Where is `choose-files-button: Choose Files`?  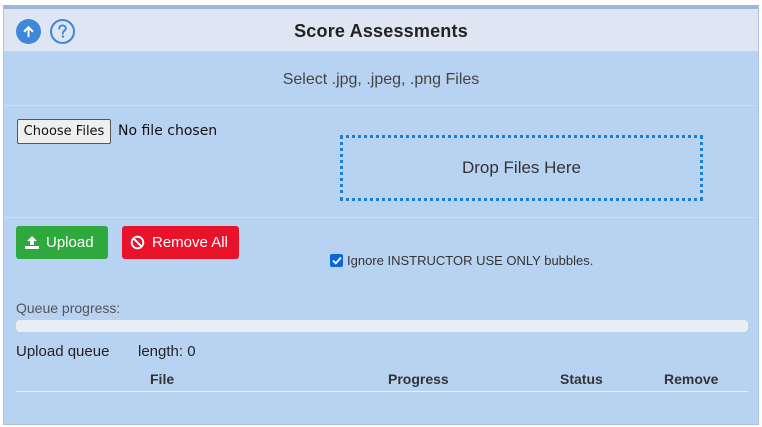
choose-files-button: Choose Files is located at coordinates (64, 131).